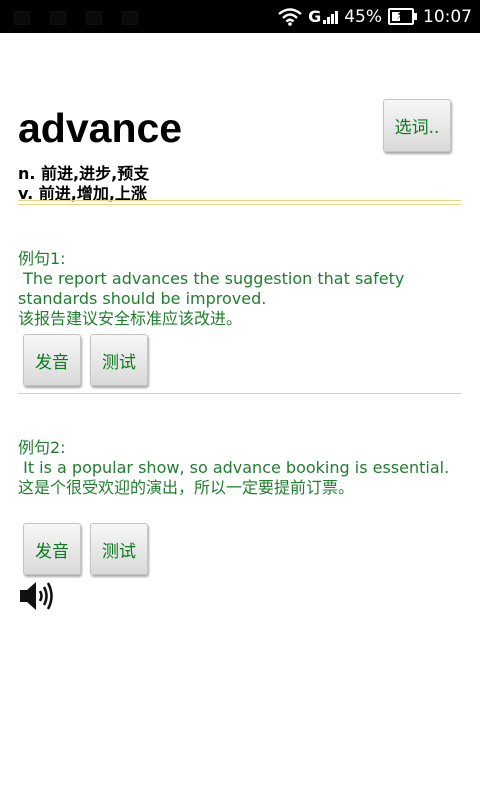  I want to click on notification-icons, so click(89, 17).